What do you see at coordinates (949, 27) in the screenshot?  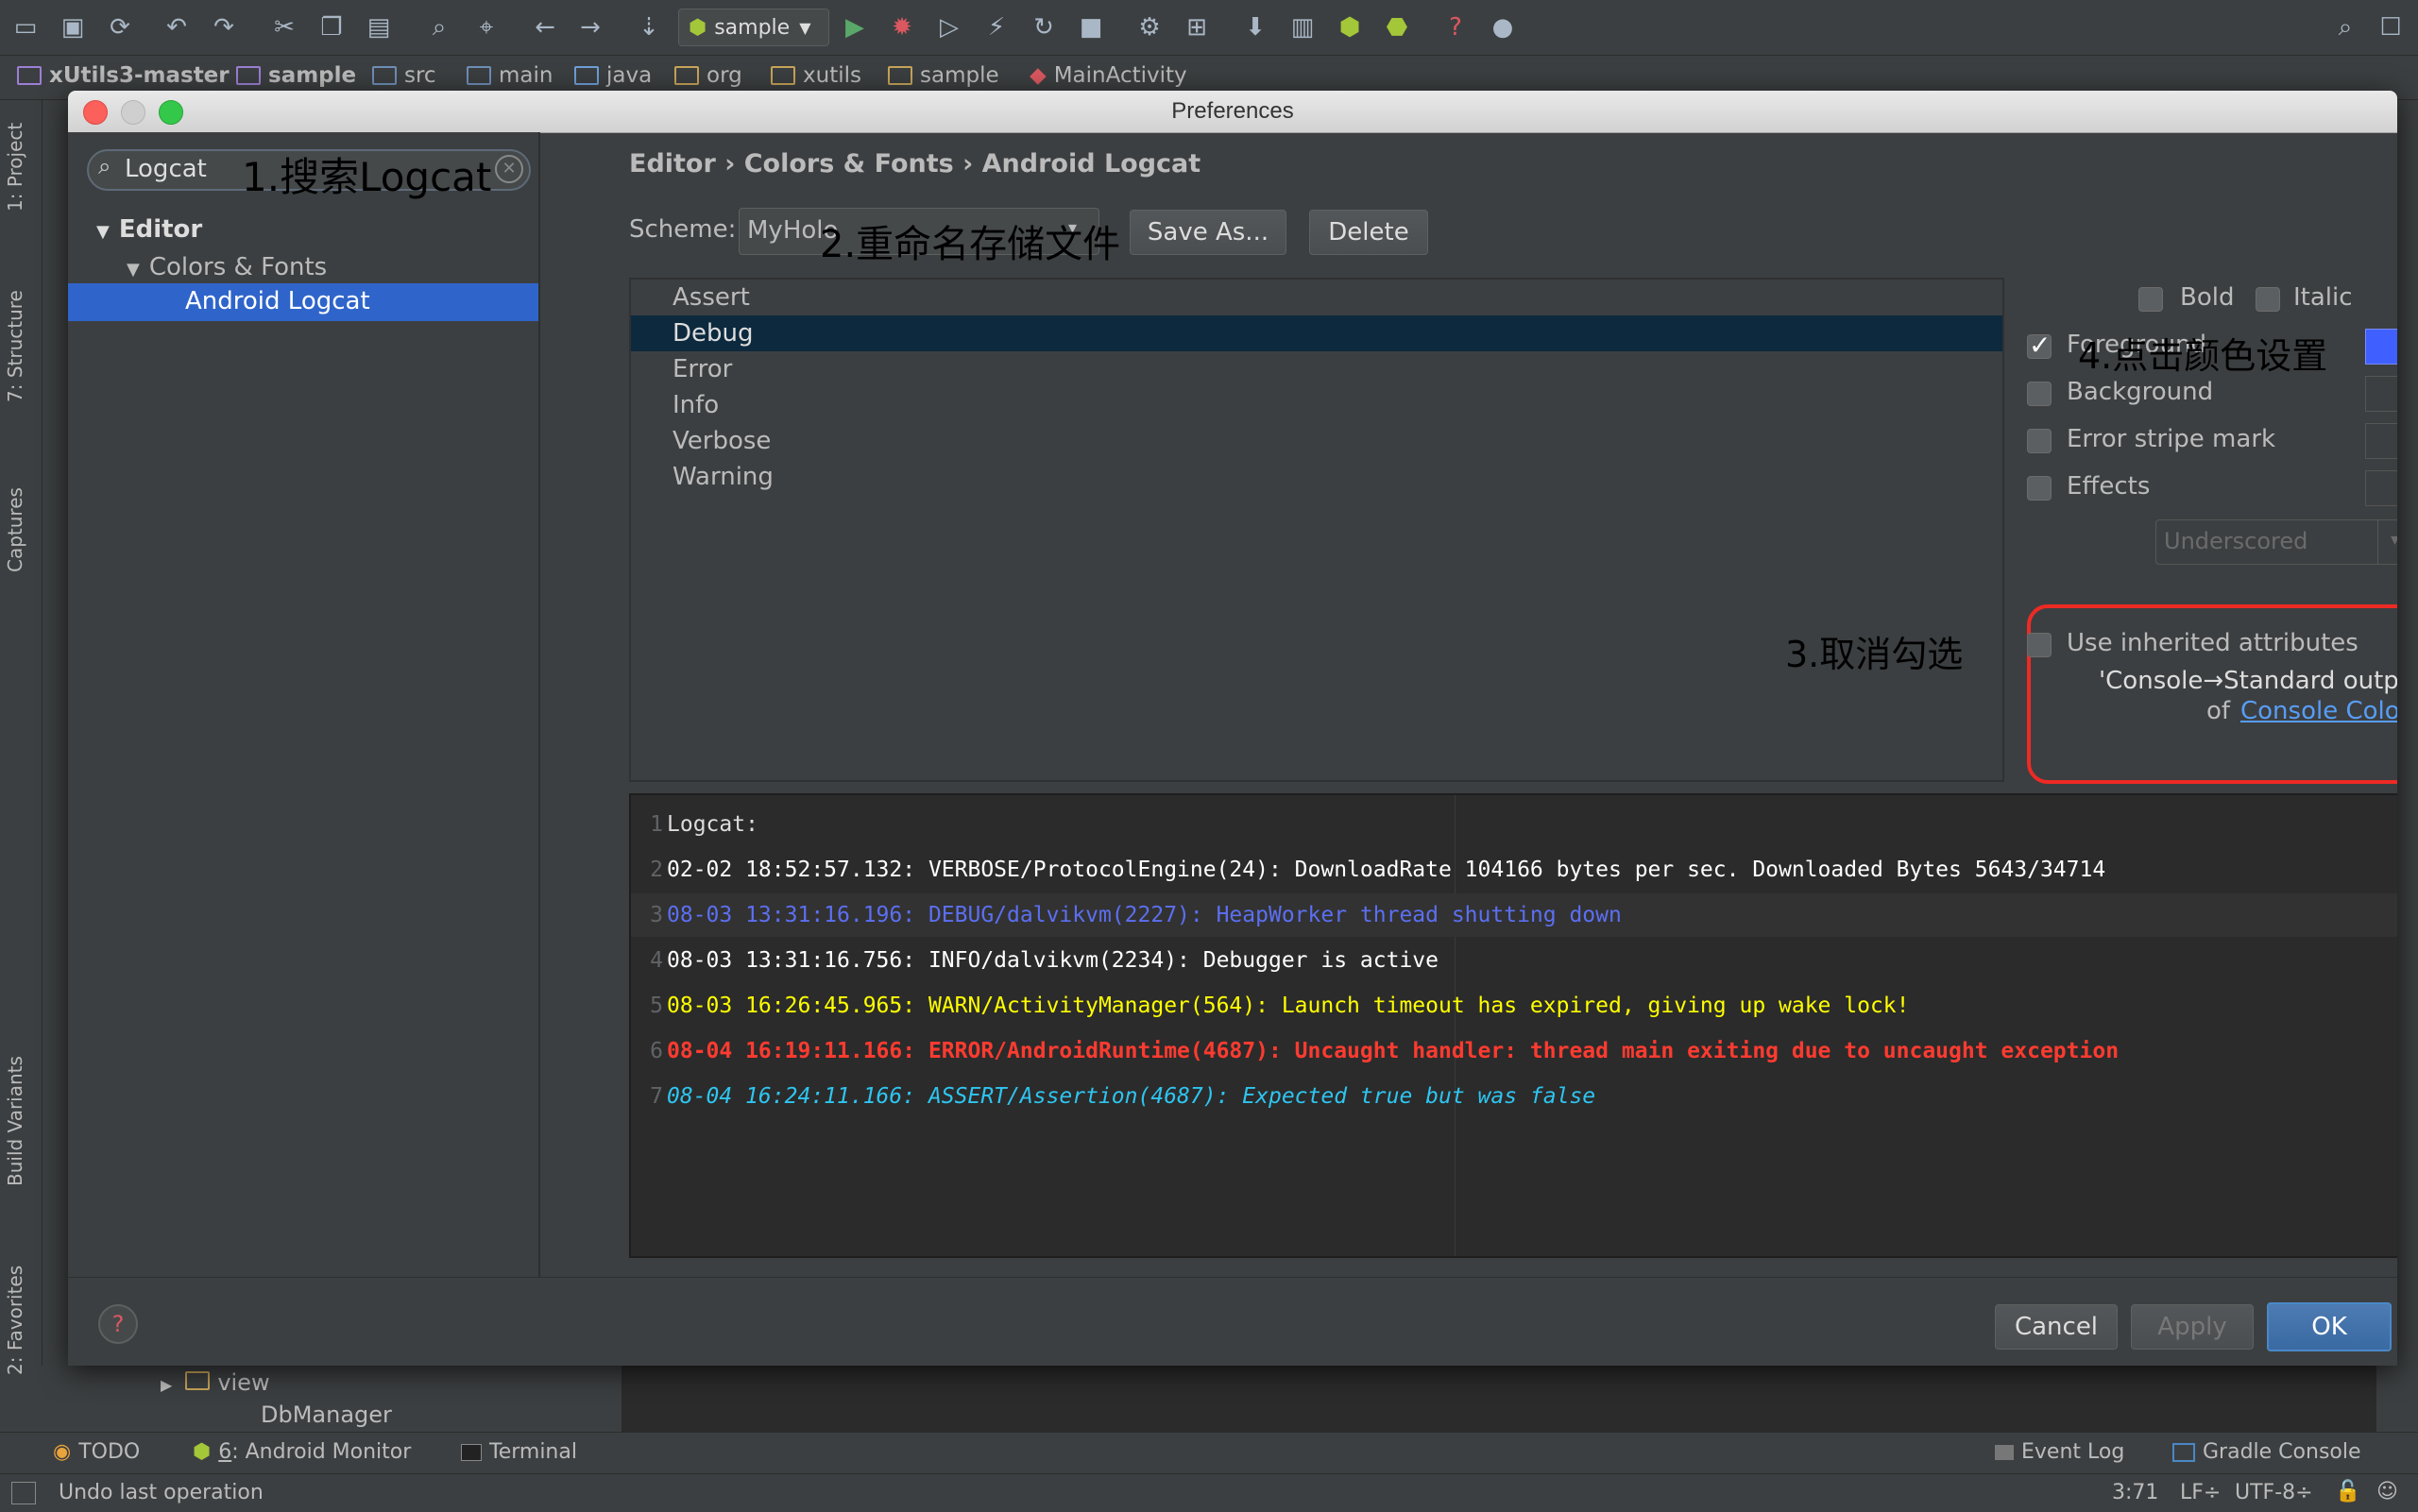 I see `attach-icon: ▷` at bounding box center [949, 27].